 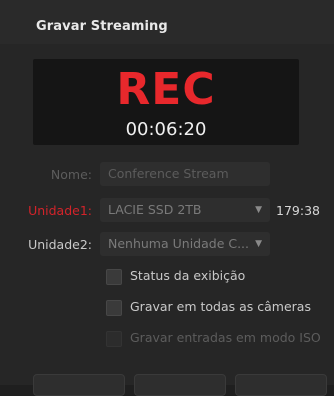 I want to click on name-input-value: Conference Stream, so click(x=168, y=173).